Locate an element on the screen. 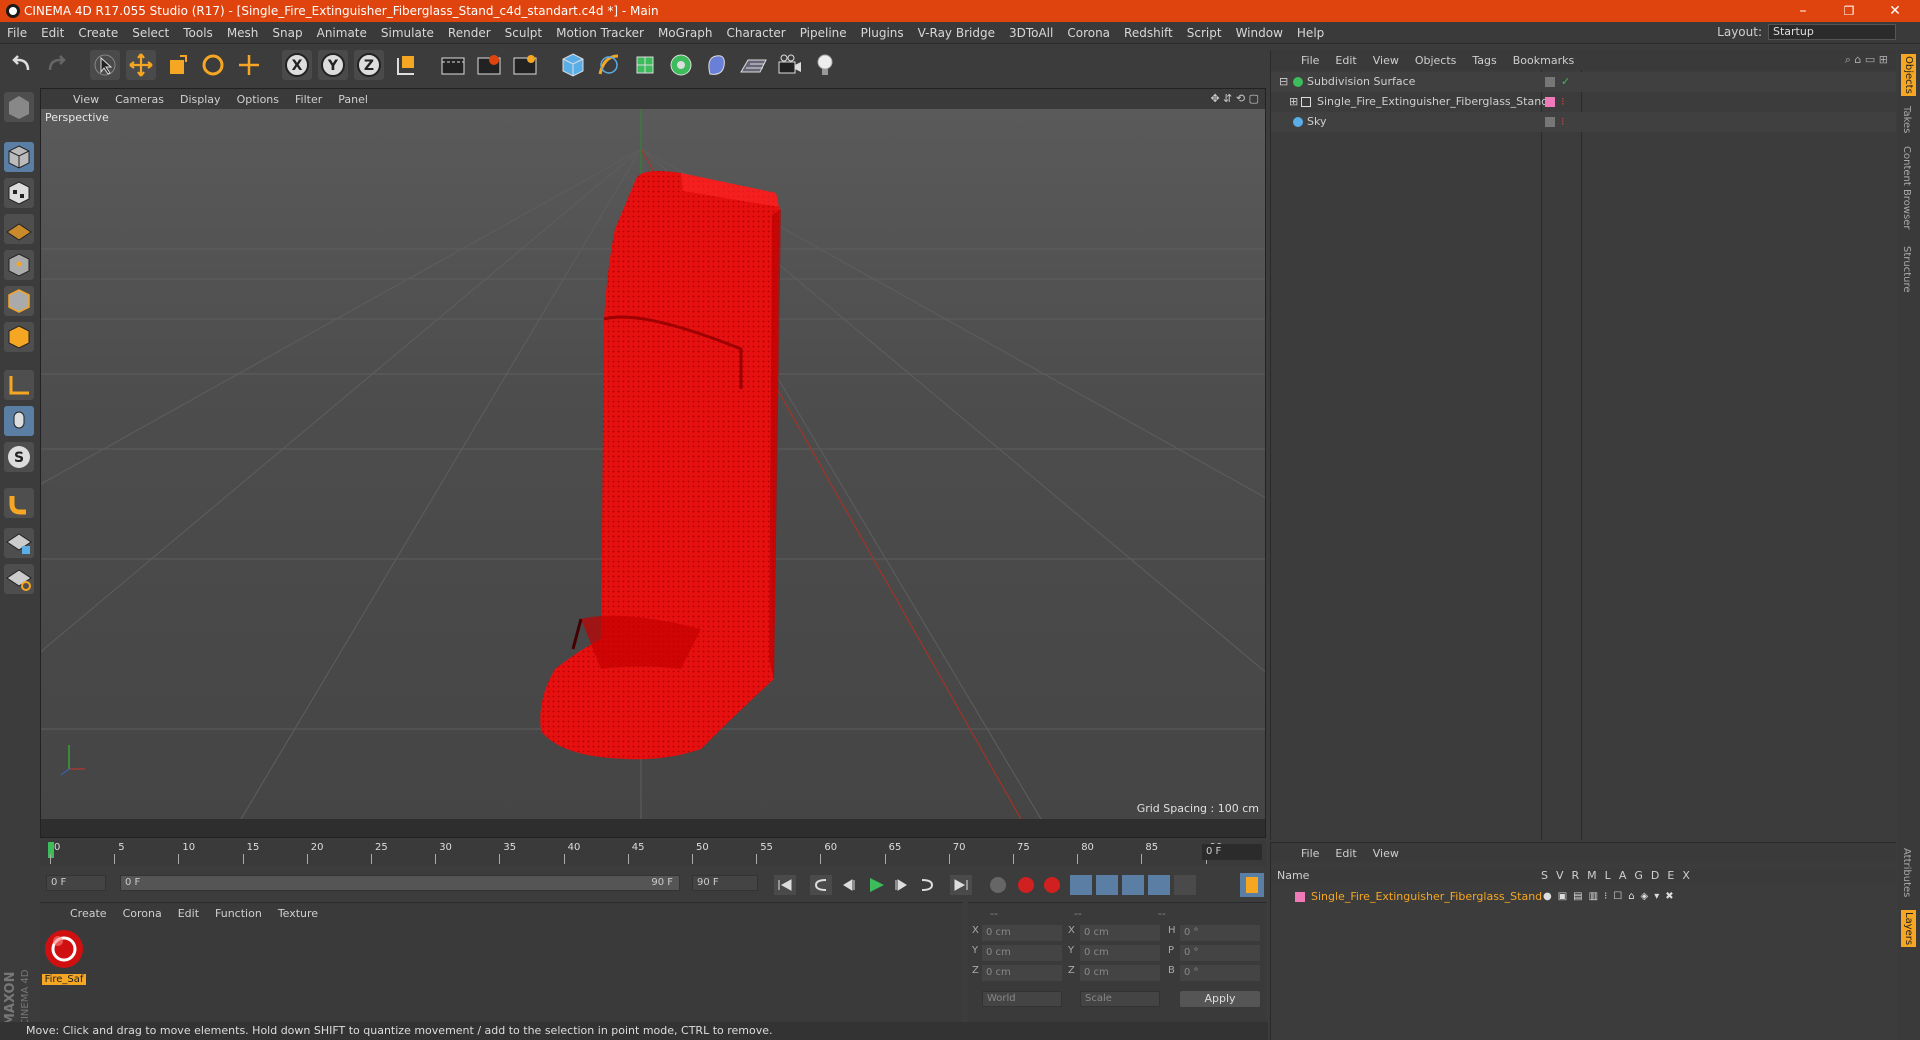  coord-rot-b-field: 0 ° is located at coordinates (1220, 973).